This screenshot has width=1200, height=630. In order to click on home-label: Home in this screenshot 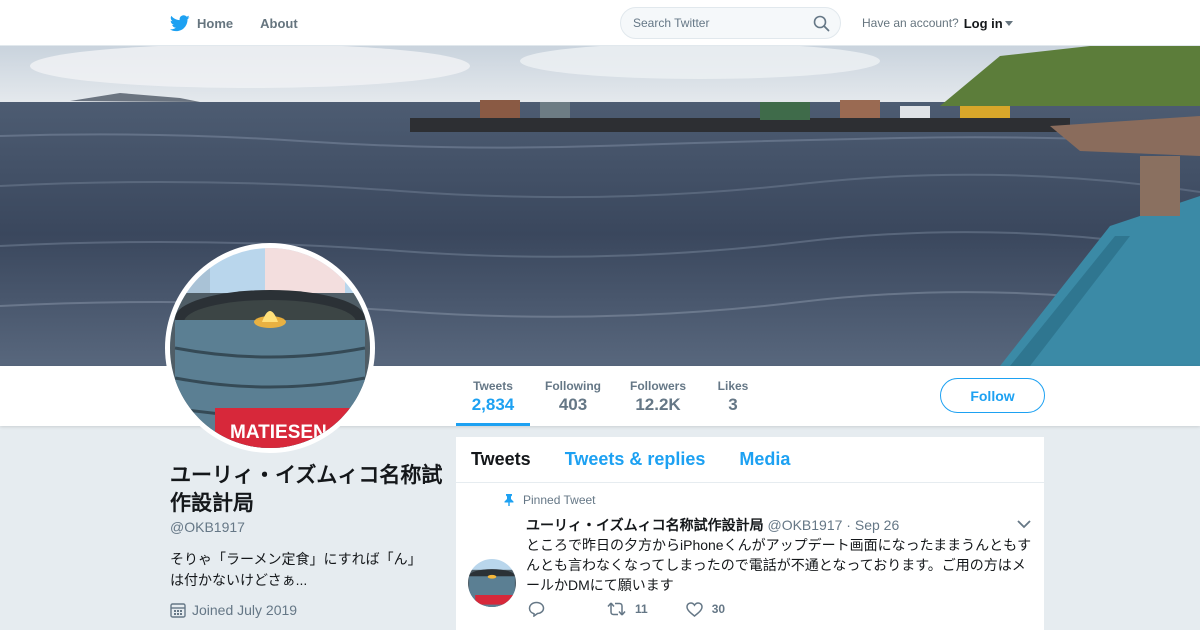, I will do `click(215, 23)`.